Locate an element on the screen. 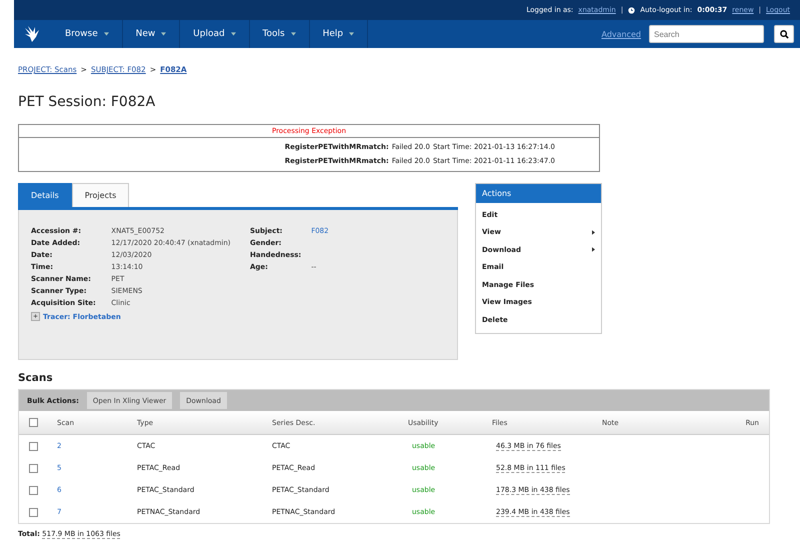 The height and width of the screenshot is (560, 800). select-all-checkbox is located at coordinates (33, 422).